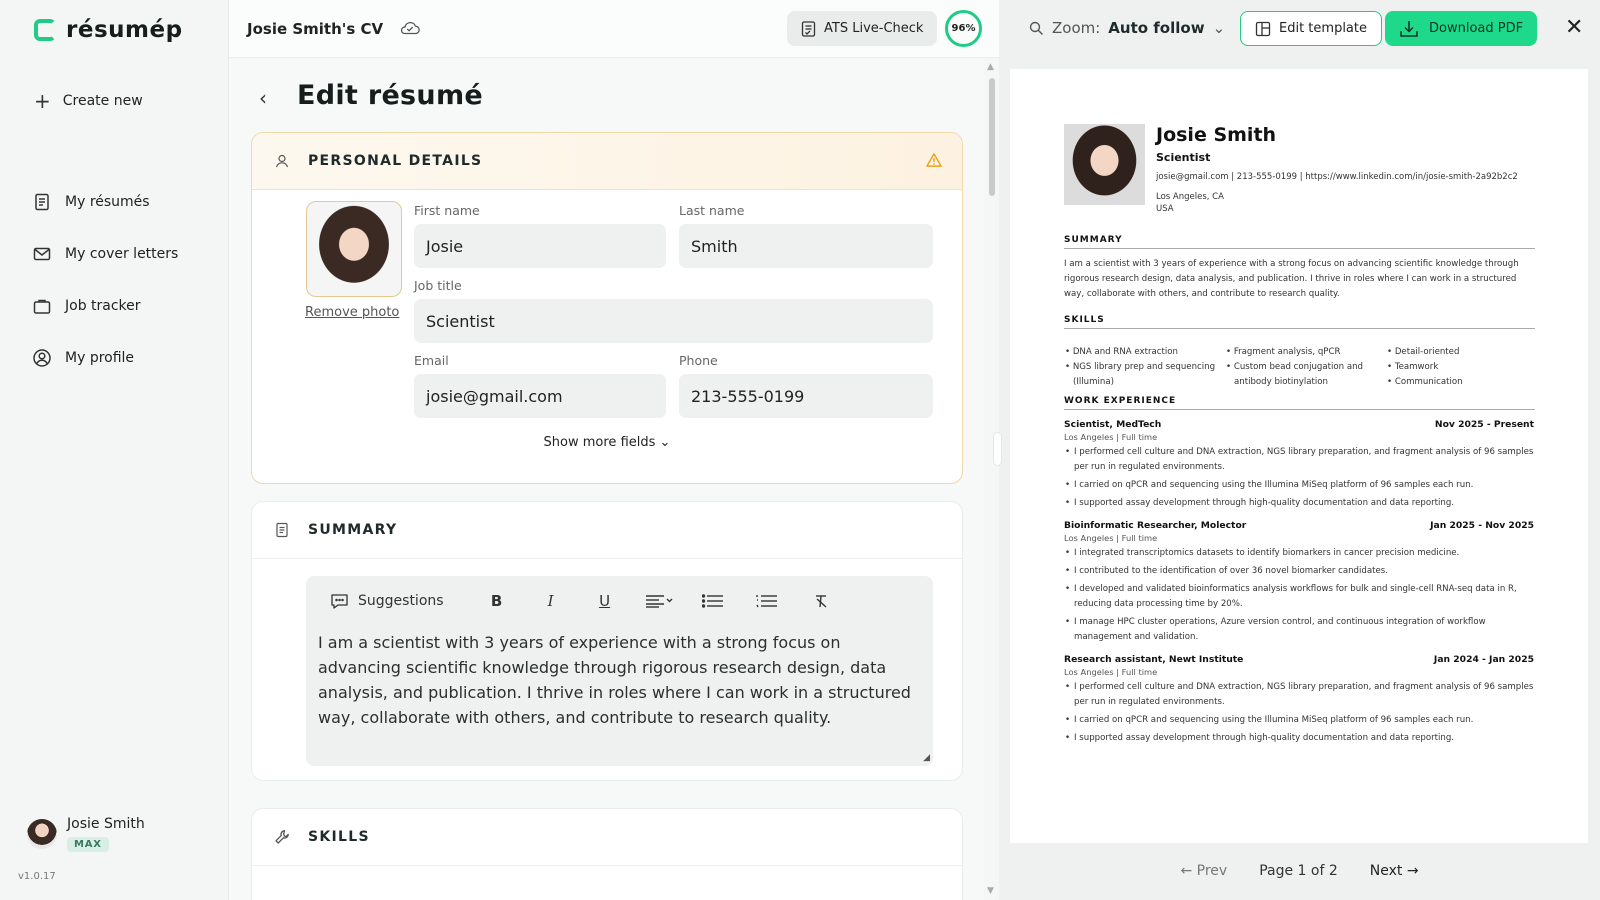 The image size is (1600, 900). Describe the element at coordinates (963, 28) in the screenshot. I see `ats-score-badge: 96%` at that location.